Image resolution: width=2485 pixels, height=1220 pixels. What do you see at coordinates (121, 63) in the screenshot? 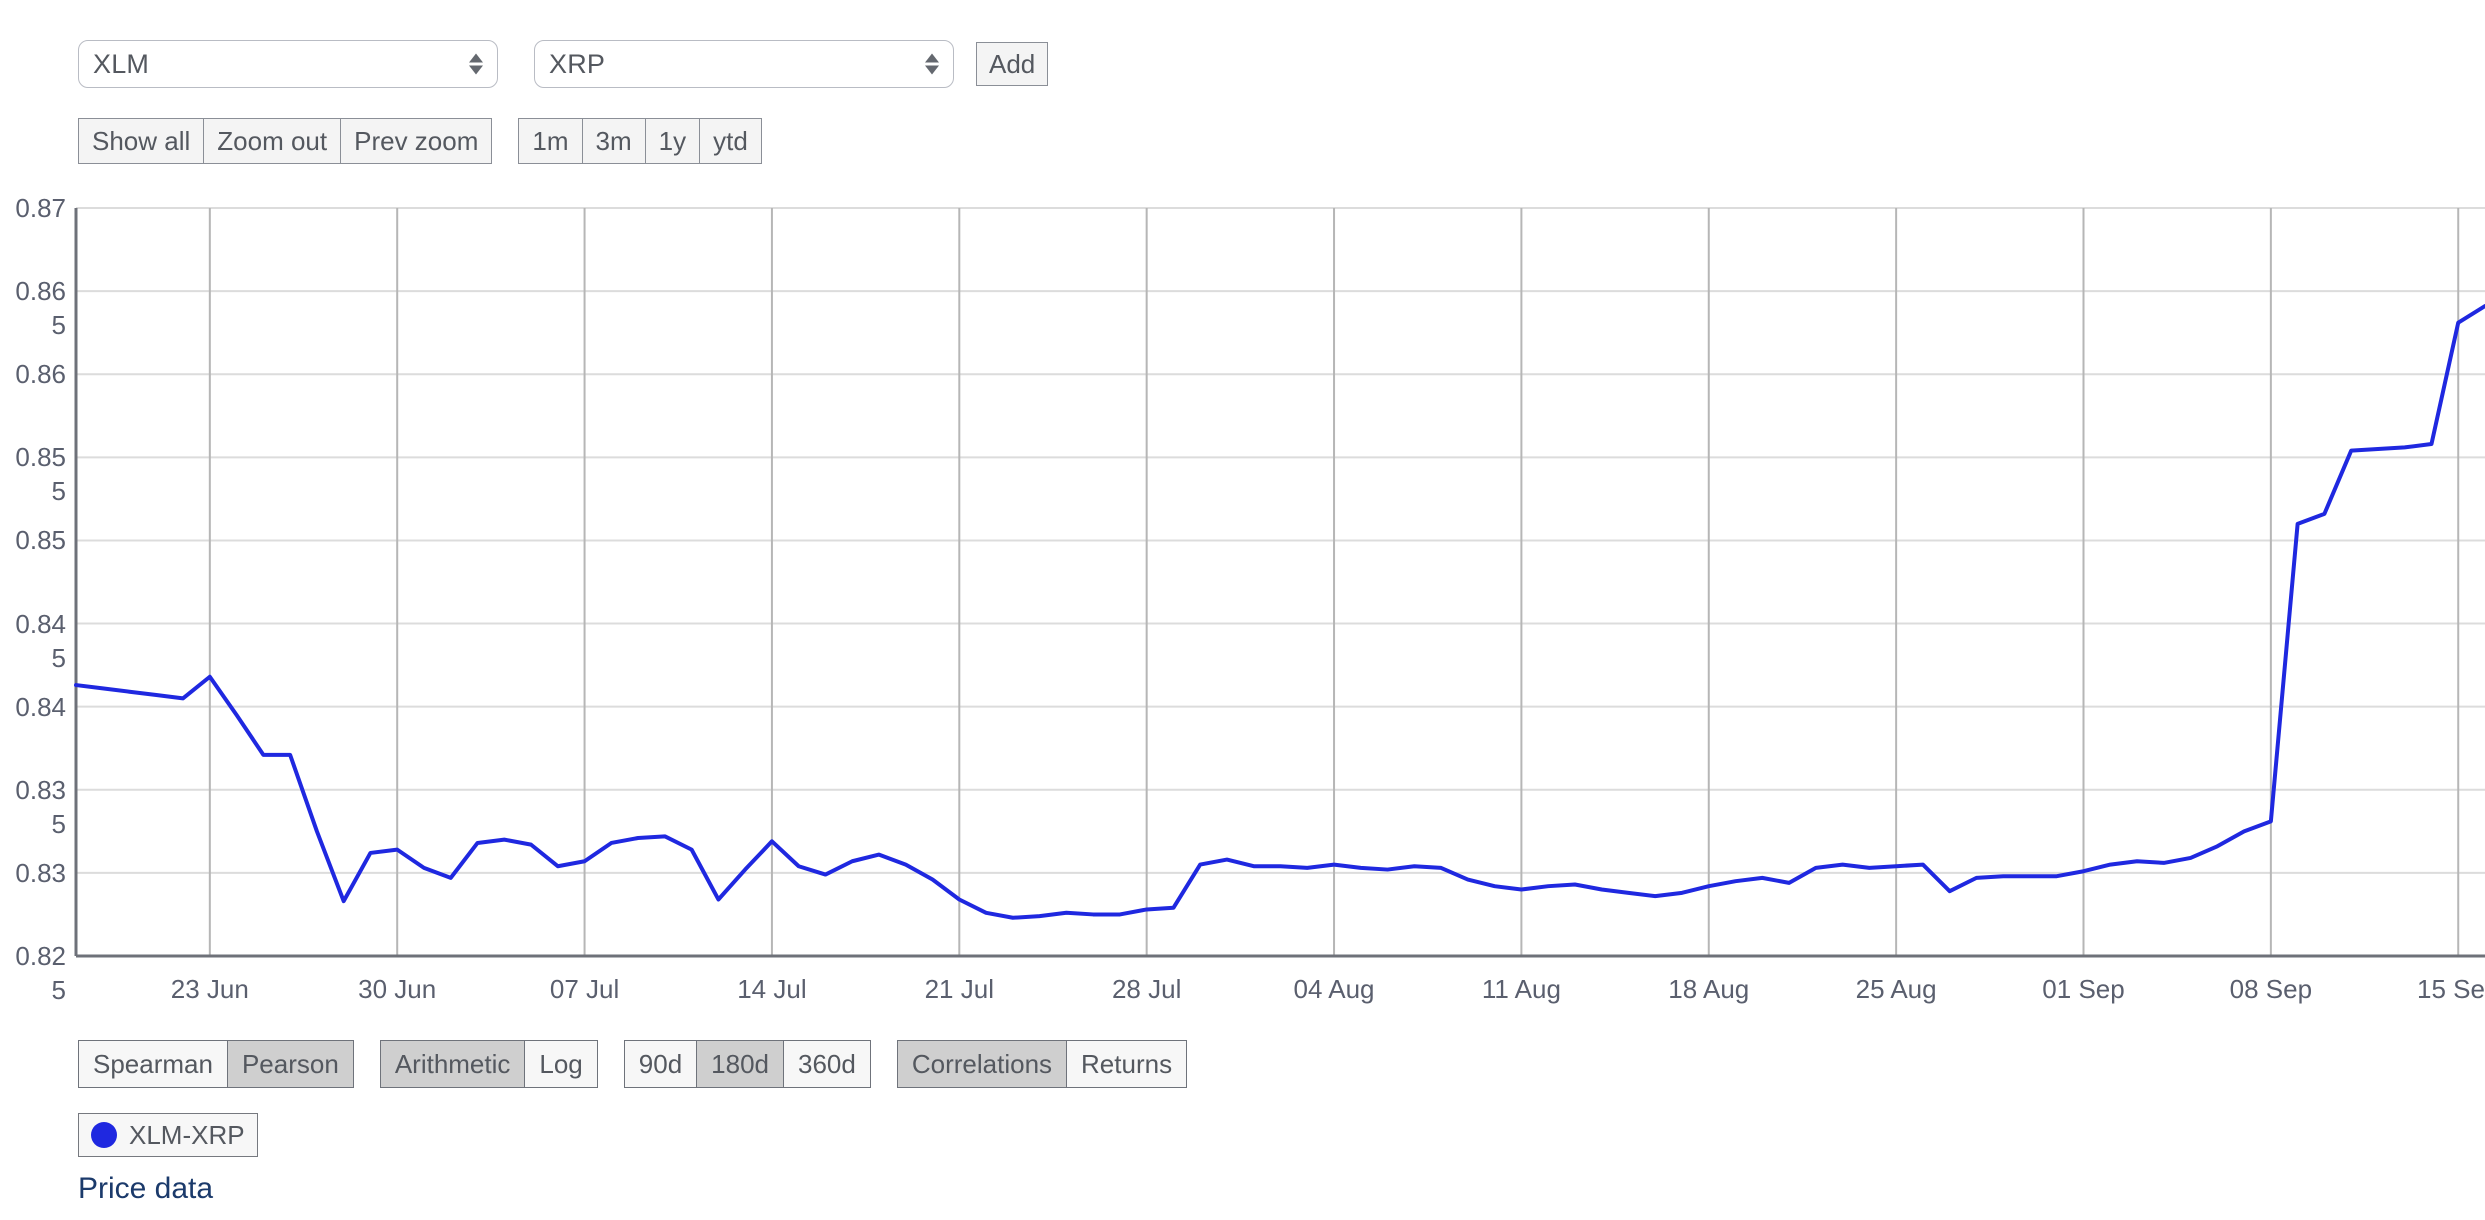
I see `asset-a-value: XLM` at bounding box center [121, 63].